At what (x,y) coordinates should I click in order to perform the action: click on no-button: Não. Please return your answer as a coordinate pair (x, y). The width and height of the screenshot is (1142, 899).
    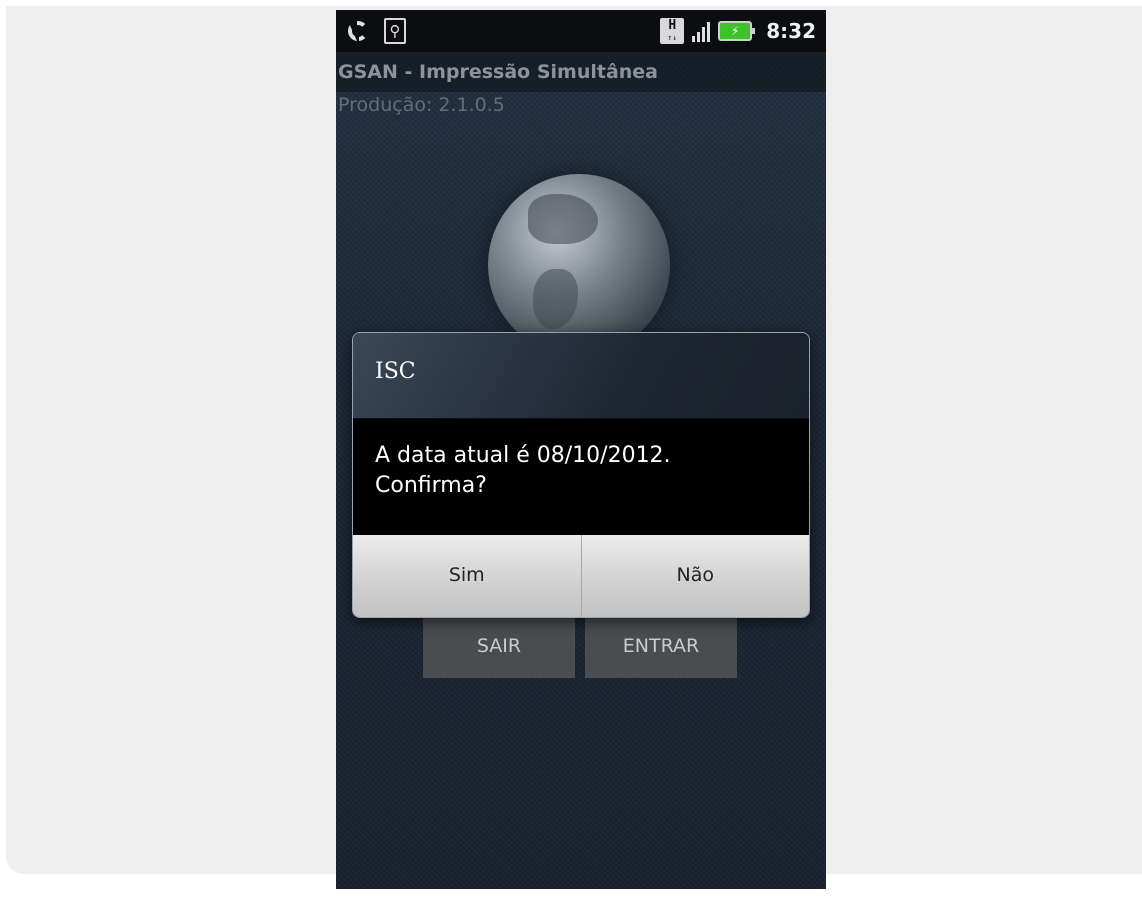
    Looking at the image, I should click on (695, 576).